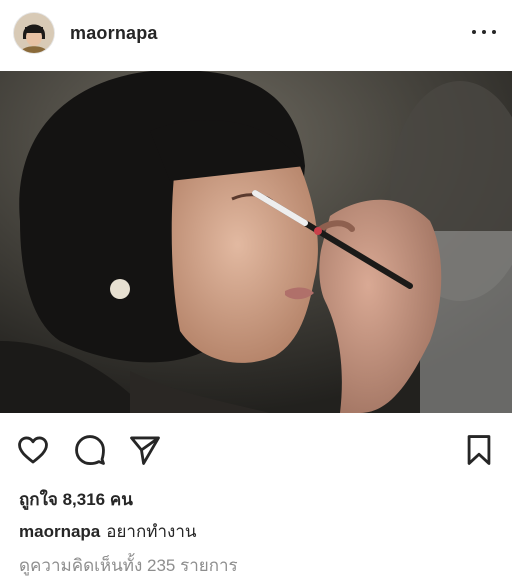  Describe the element at coordinates (256, 448) in the screenshot. I see `post-actions` at that location.